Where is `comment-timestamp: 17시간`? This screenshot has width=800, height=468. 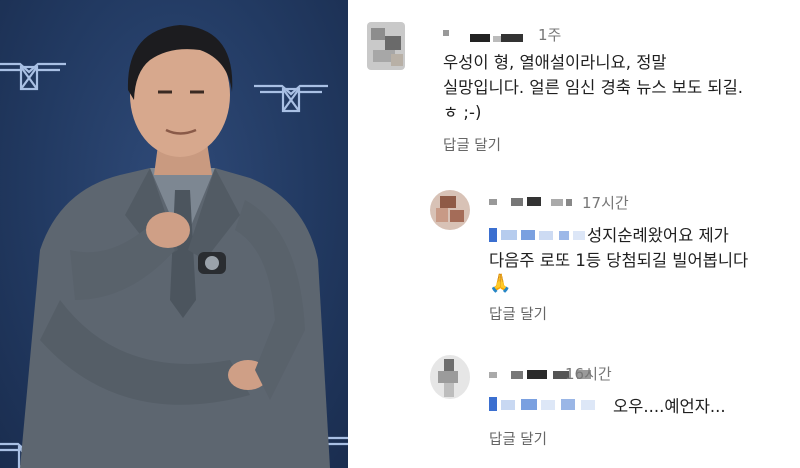
comment-timestamp: 17시간 is located at coordinates (605, 203).